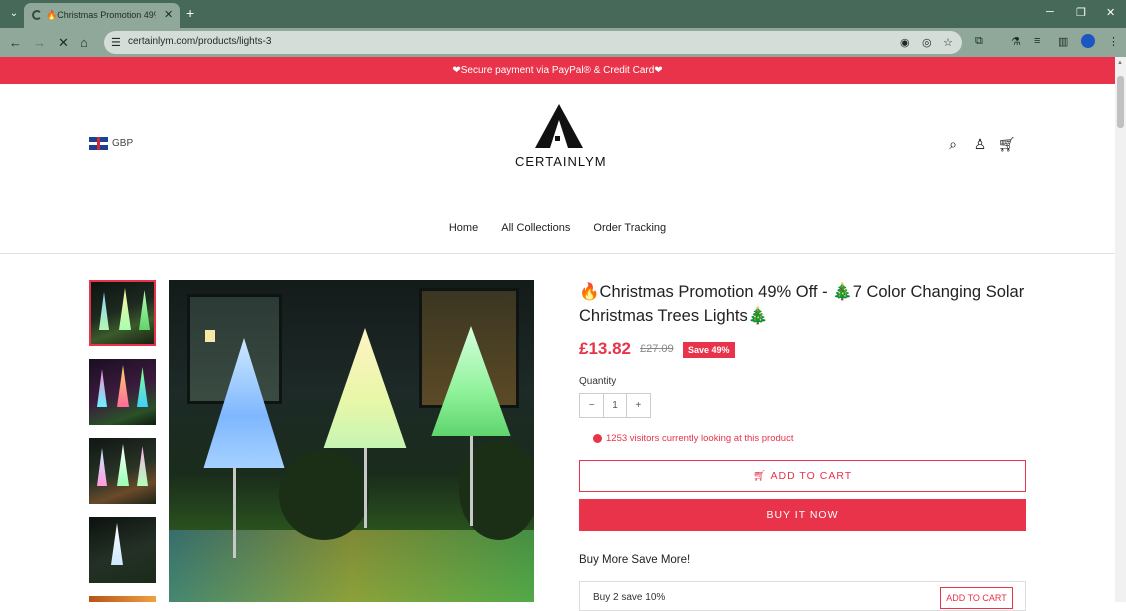 The height and width of the screenshot is (611, 1126). What do you see at coordinates (1016, 41) in the screenshot?
I see `labs-icon: ⚗` at bounding box center [1016, 41].